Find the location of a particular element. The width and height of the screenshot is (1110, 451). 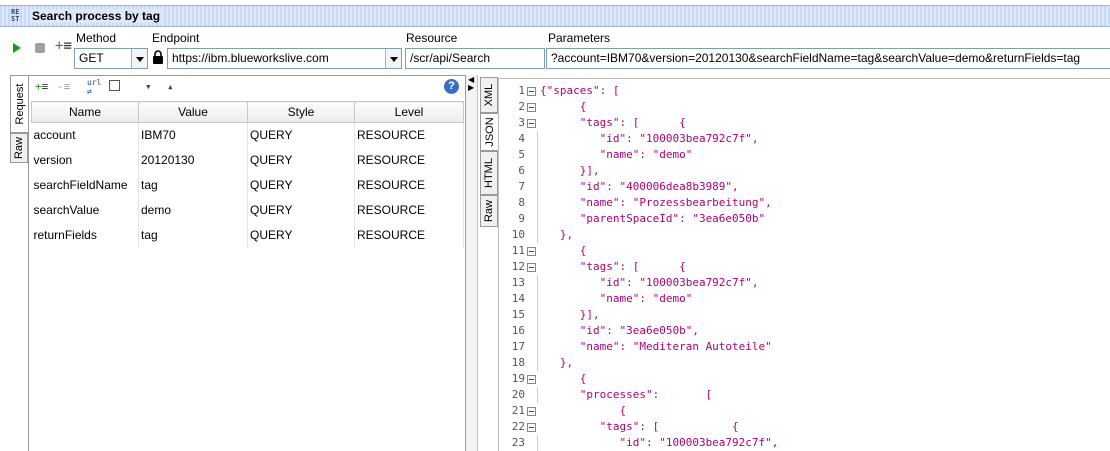

code-line: 15 }], is located at coordinates (804, 315).